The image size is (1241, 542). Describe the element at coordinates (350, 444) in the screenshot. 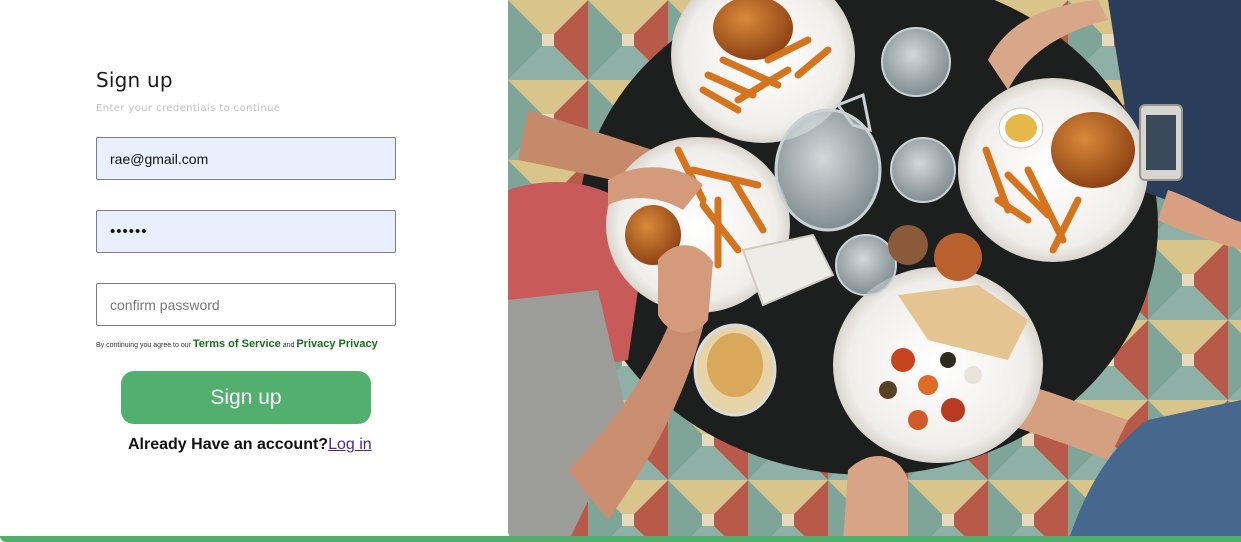

I see `login-link: Log in` at that location.